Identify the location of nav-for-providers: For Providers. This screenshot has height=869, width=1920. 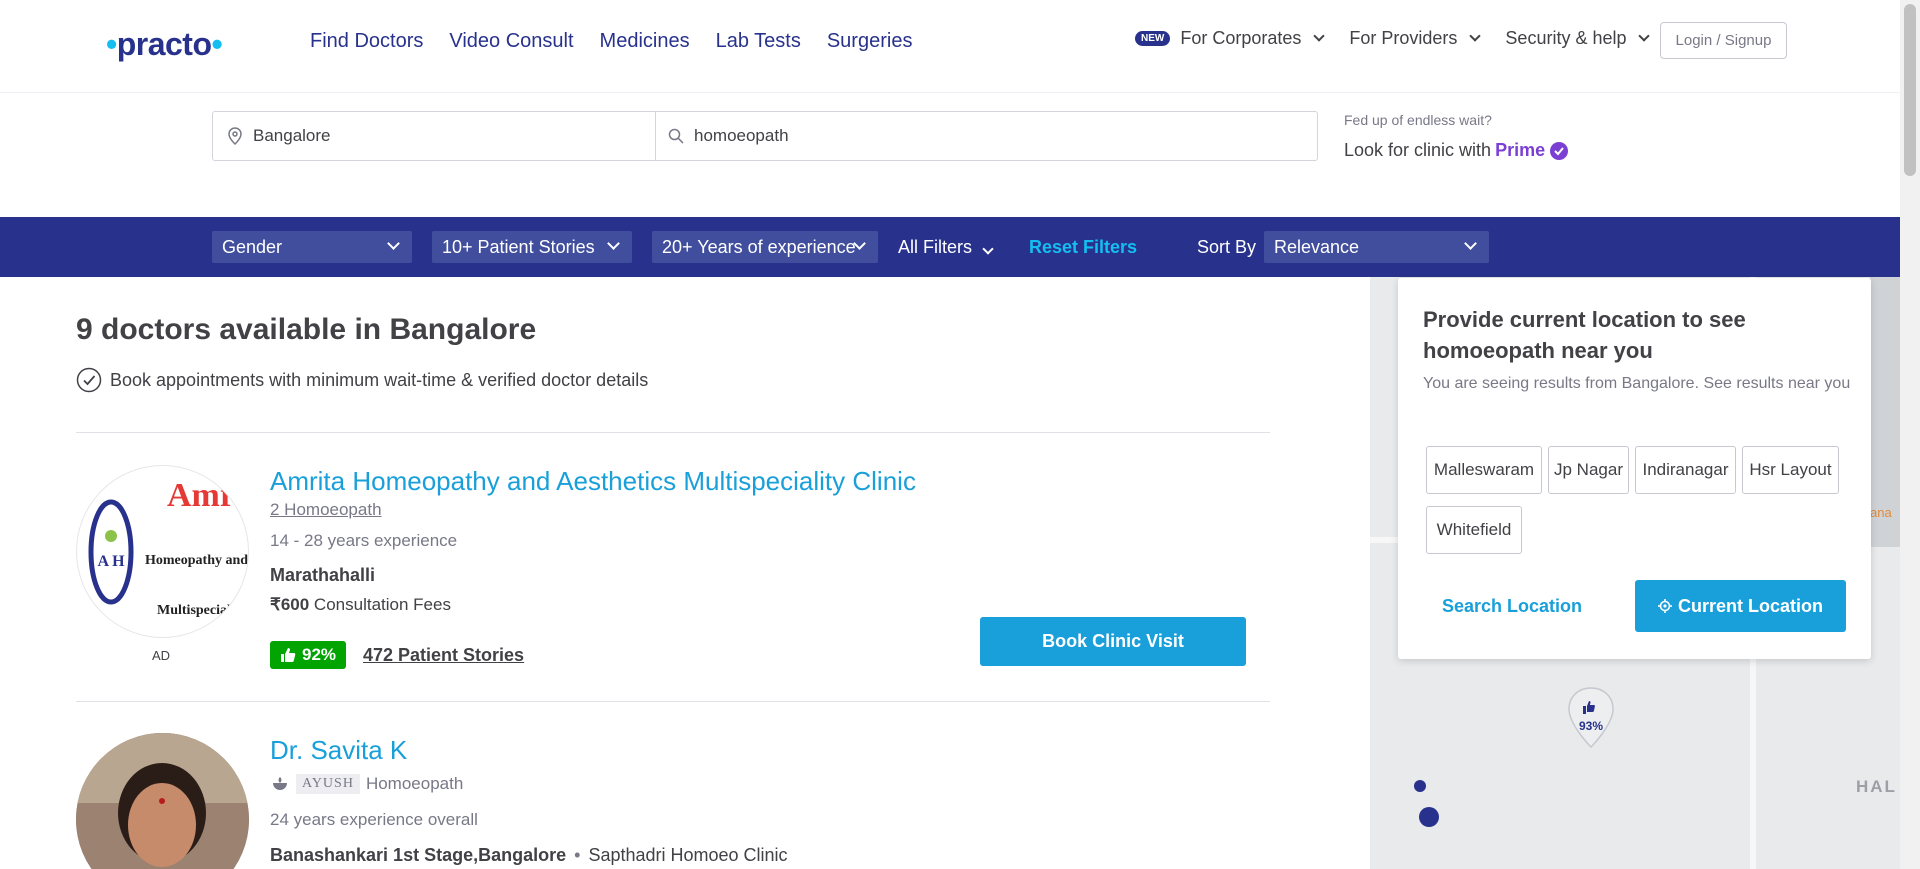
(1415, 38).